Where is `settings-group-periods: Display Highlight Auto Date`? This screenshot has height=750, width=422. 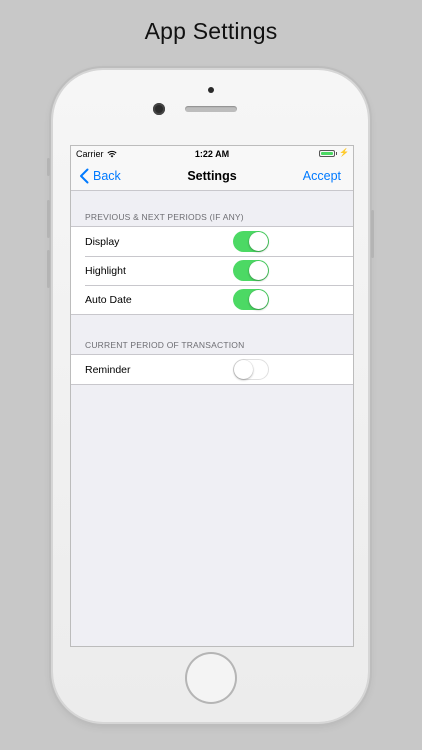
settings-group-periods: Display Highlight Auto Date is located at coordinates (212, 270).